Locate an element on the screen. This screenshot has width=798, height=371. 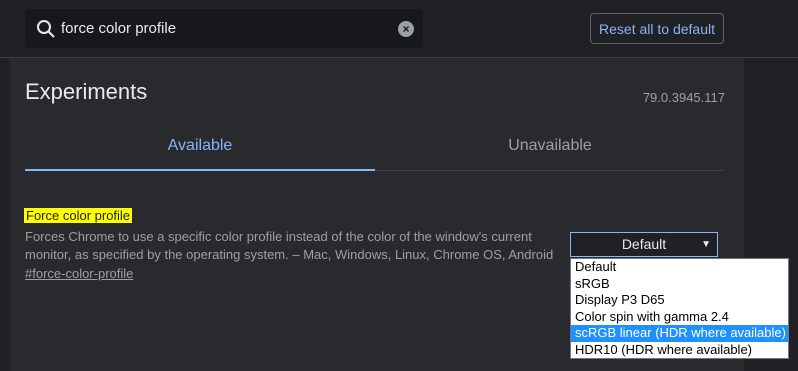
page-title: Experiments is located at coordinates (86, 91).